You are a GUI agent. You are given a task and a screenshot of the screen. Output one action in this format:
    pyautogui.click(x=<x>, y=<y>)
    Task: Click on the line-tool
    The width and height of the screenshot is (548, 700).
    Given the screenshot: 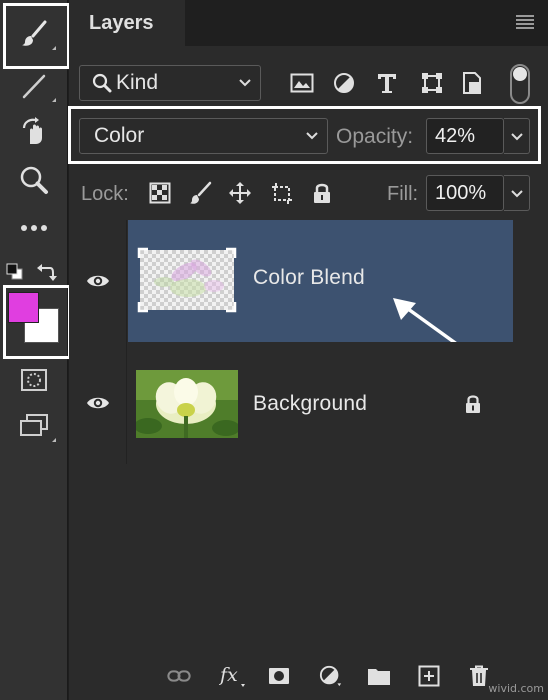 What is the action you would take?
    pyautogui.click(x=34, y=86)
    